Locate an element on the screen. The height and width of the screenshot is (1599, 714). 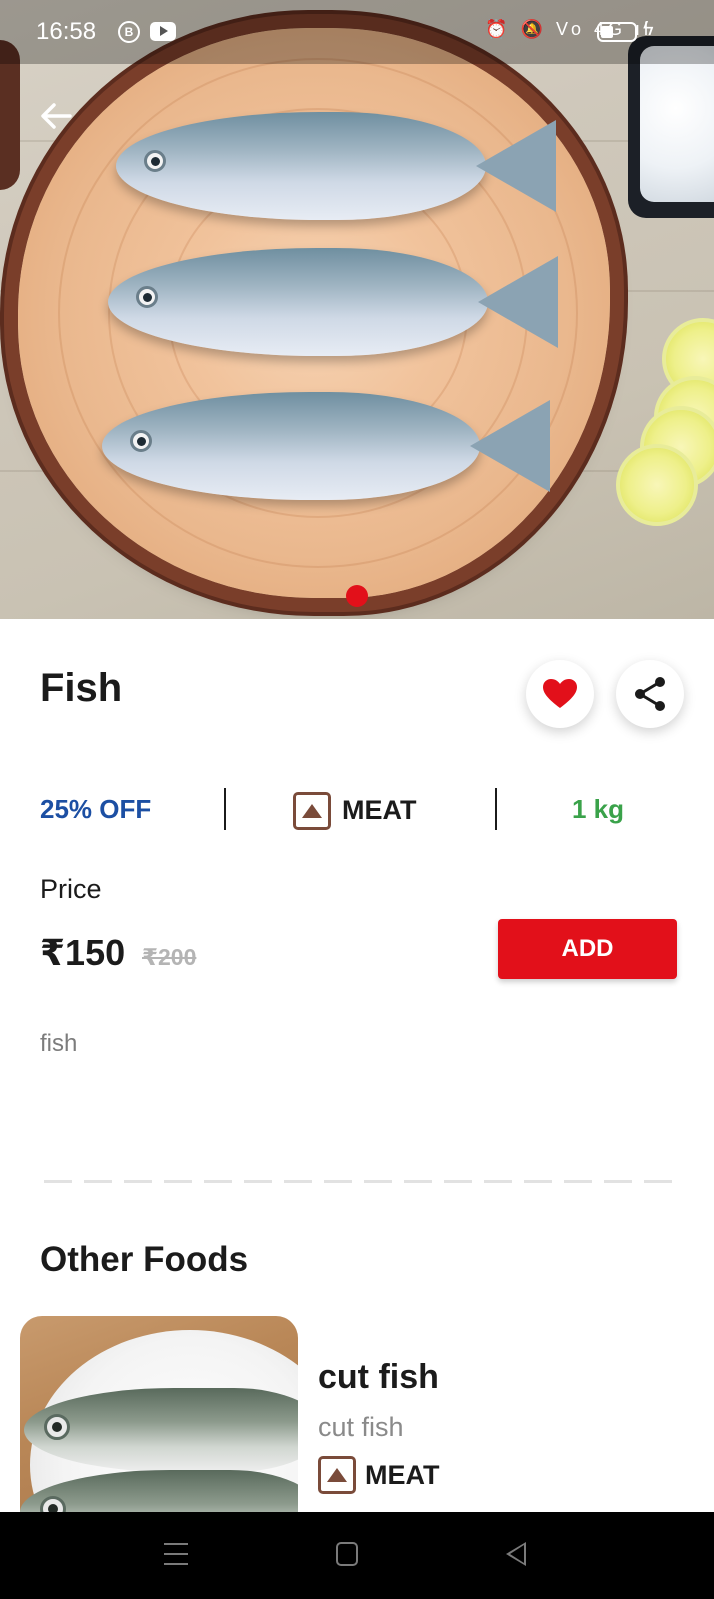
back-arrow-icon is located at coordinates (56, 116).